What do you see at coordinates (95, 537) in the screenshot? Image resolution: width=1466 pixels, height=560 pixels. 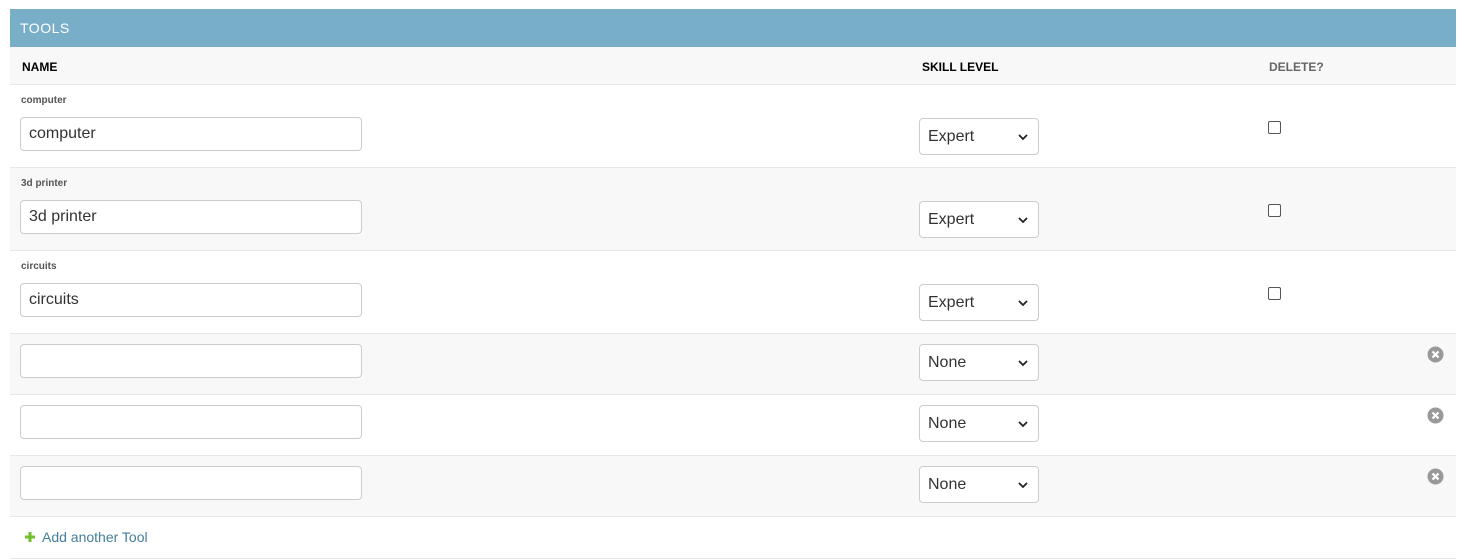 I see `add-another-tool-label: Add another Tool` at bounding box center [95, 537].